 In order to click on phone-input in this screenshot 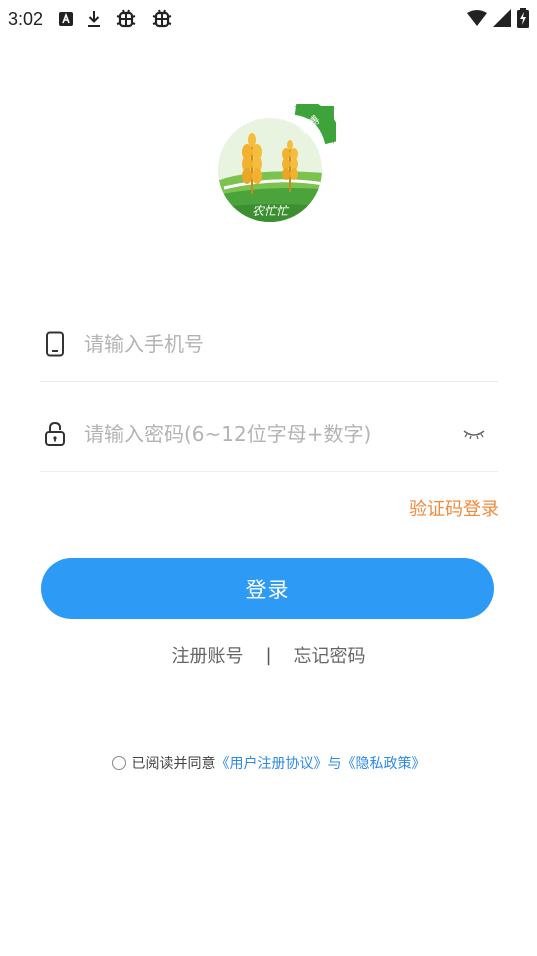, I will do `click(291, 343)`.